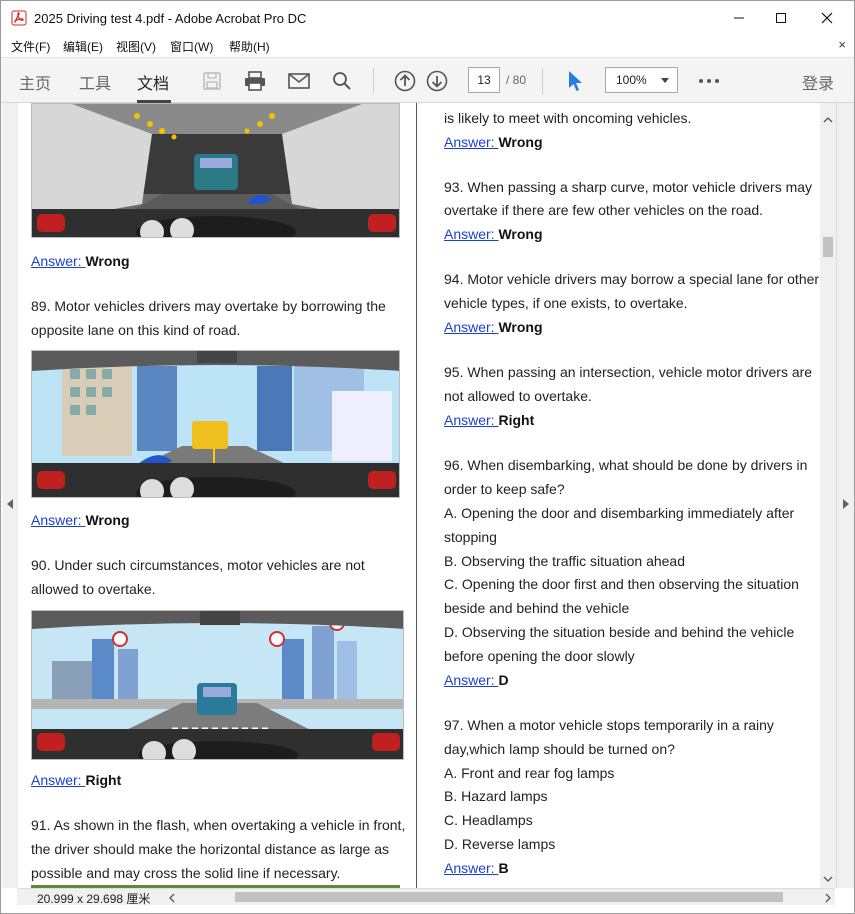 The height and width of the screenshot is (914, 855). What do you see at coordinates (10, 504) in the screenshot?
I see `expand-left-panel-icon` at bounding box center [10, 504].